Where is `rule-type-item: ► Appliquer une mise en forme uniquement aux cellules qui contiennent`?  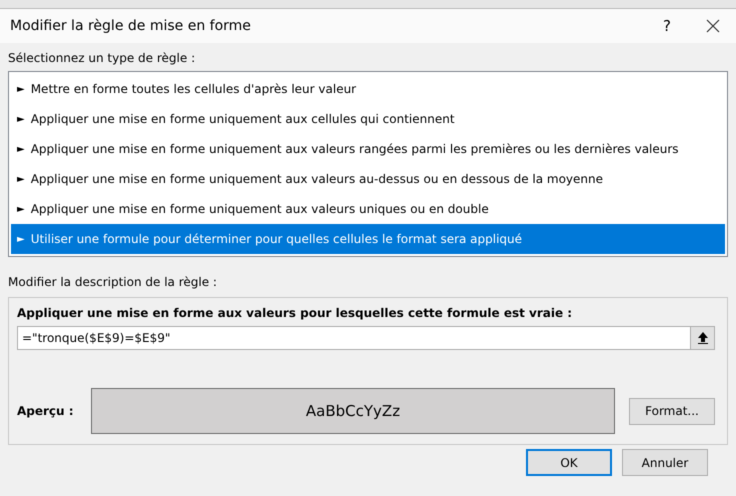
rule-type-item: ► Appliquer une mise en forme uniquement aux cellules qui contiennent is located at coordinates (368, 119).